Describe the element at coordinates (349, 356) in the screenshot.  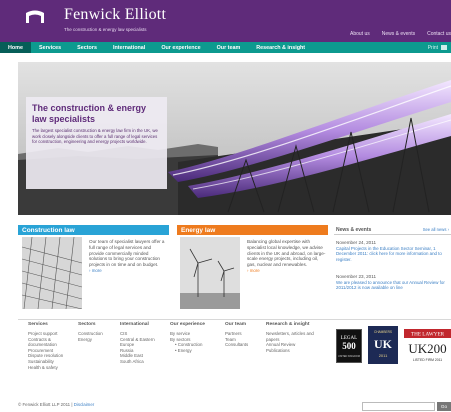
I see `legal-500-line-3: UNITED KINGDOM` at that location.